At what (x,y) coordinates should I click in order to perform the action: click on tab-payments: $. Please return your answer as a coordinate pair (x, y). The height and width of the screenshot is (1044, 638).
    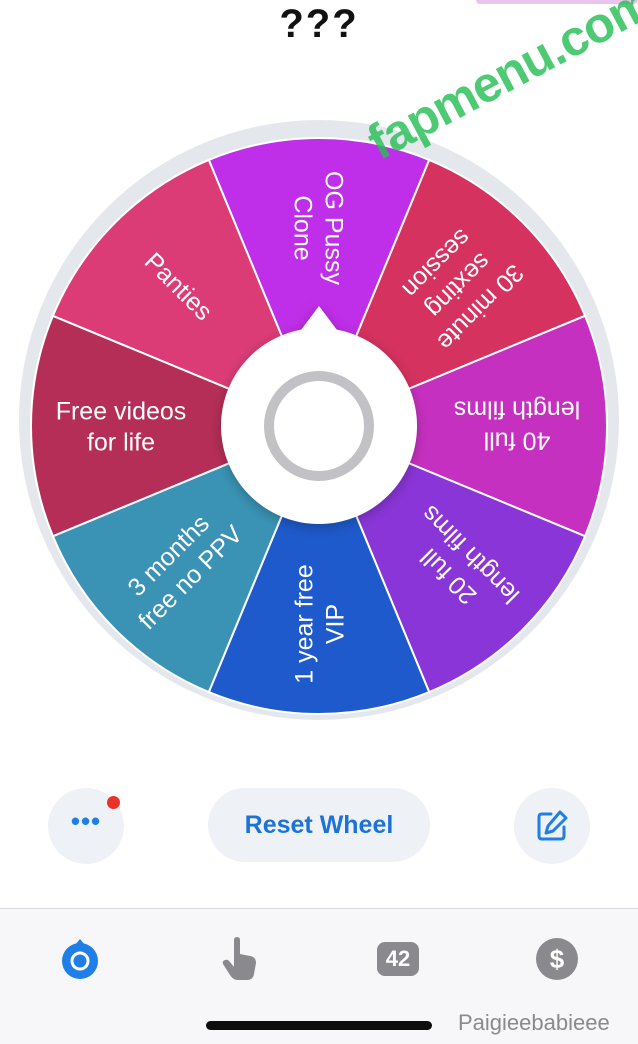
    Looking at the image, I should click on (557, 959).